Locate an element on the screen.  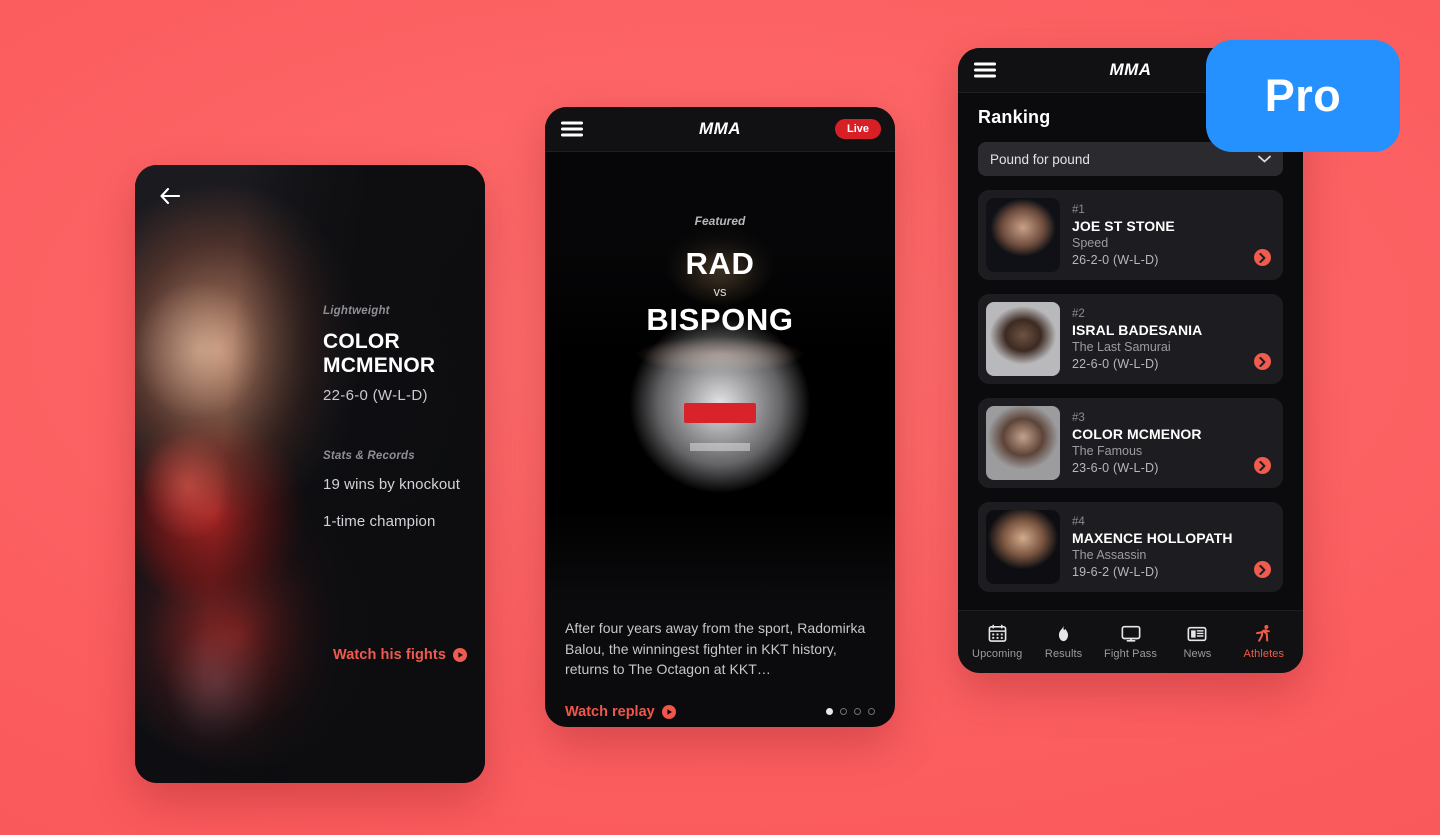
featured-hero: Featured RAD vs BISPONG is located at coordinates (720, 377).